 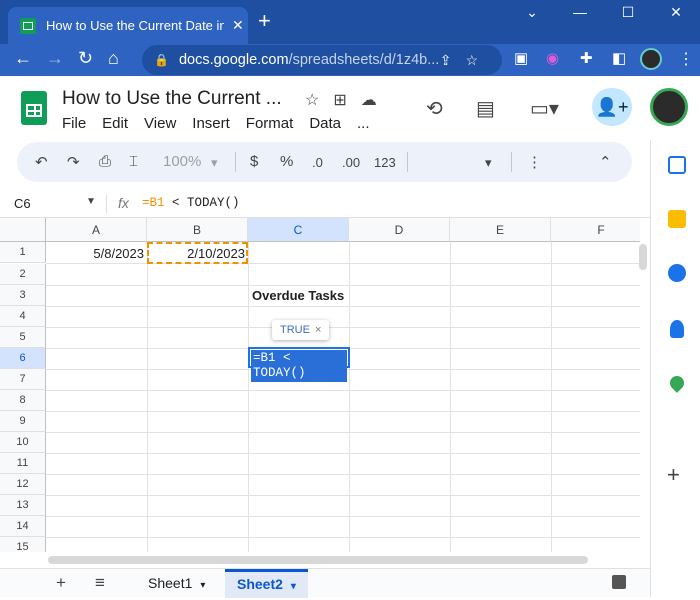 What do you see at coordinates (161, 60) in the screenshot?
I see `lock-icon: 🔒` at bounding box center [161, 60].